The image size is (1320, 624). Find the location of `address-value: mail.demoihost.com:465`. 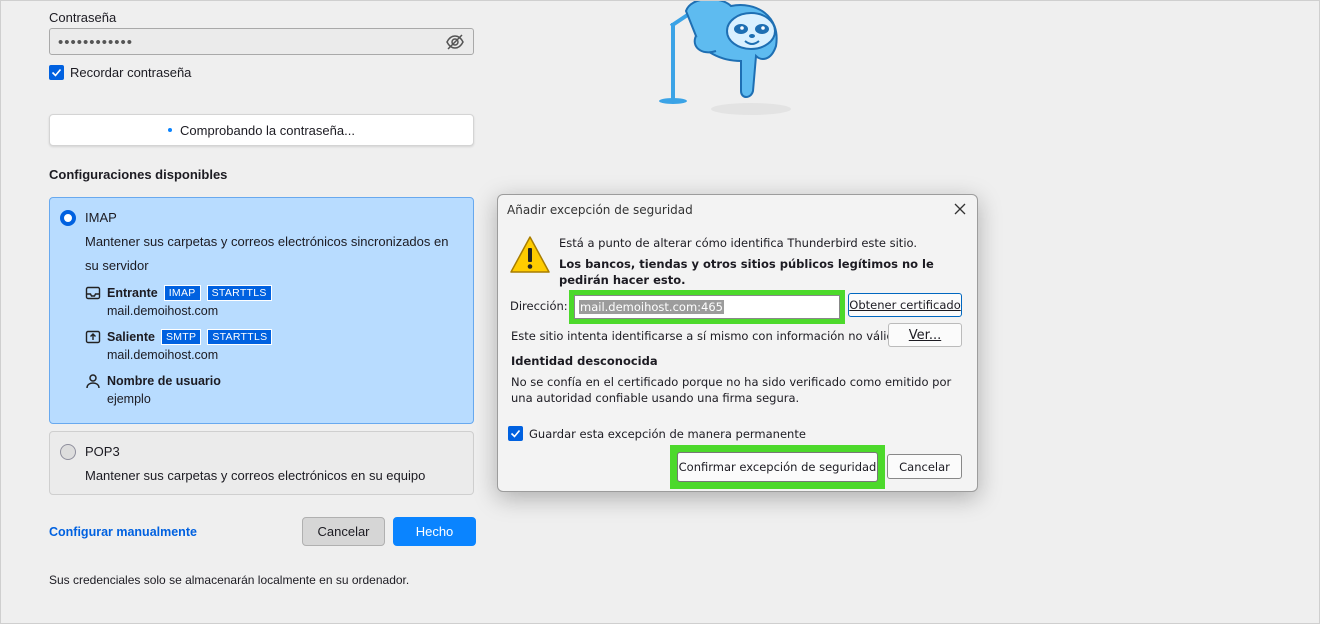

address-value: mail.demoihost.com:465 is located at coordinates (651, 307).